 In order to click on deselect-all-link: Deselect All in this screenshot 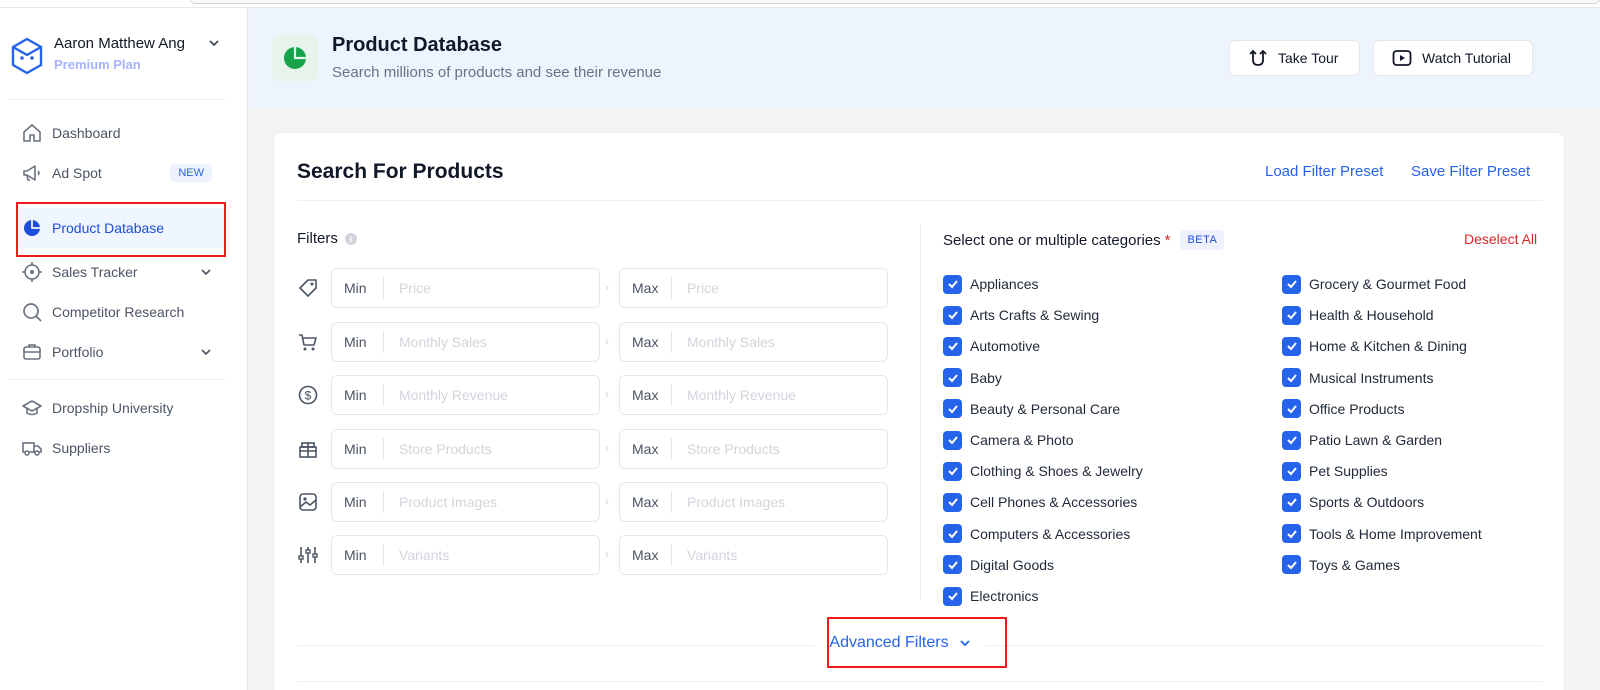, I will do `click(1500, 239)`.